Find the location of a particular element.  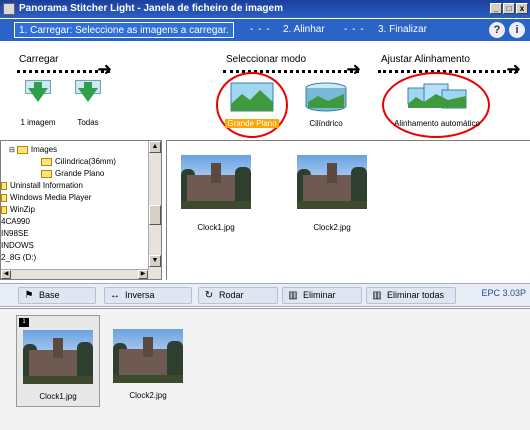

align-section-label: Ajustar Alinhamento is located at coordinates (425, 59).